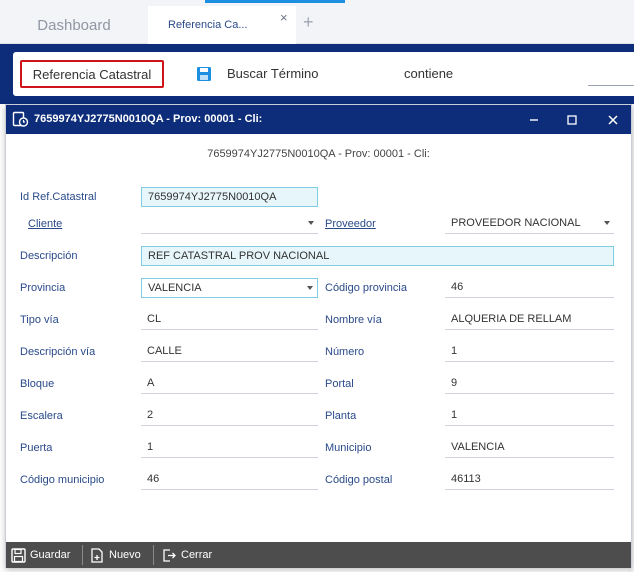 This screenshot has width=634, height=572. What do you see at coordinates (284, 17) in the screenshot?
I see `tab-close-icon: ×` at bounding box center [284, 17].